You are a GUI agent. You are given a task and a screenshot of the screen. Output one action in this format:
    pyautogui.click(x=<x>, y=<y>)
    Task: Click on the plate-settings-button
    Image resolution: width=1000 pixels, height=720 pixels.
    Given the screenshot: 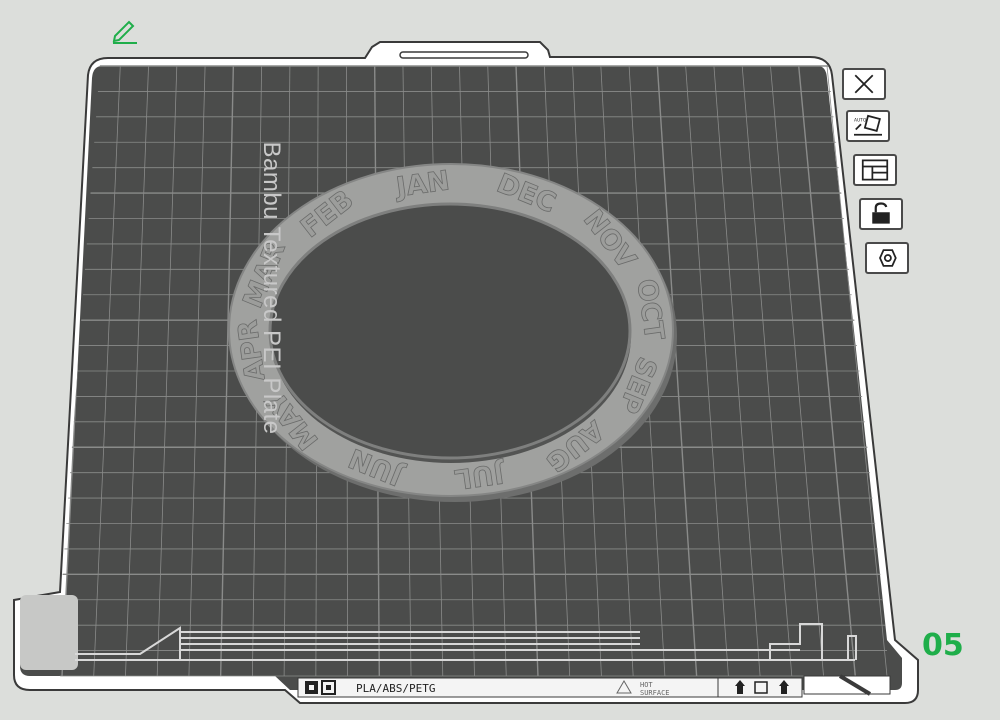 What is the action you would take?
    pyautogui.click(x=887, y=258)
    